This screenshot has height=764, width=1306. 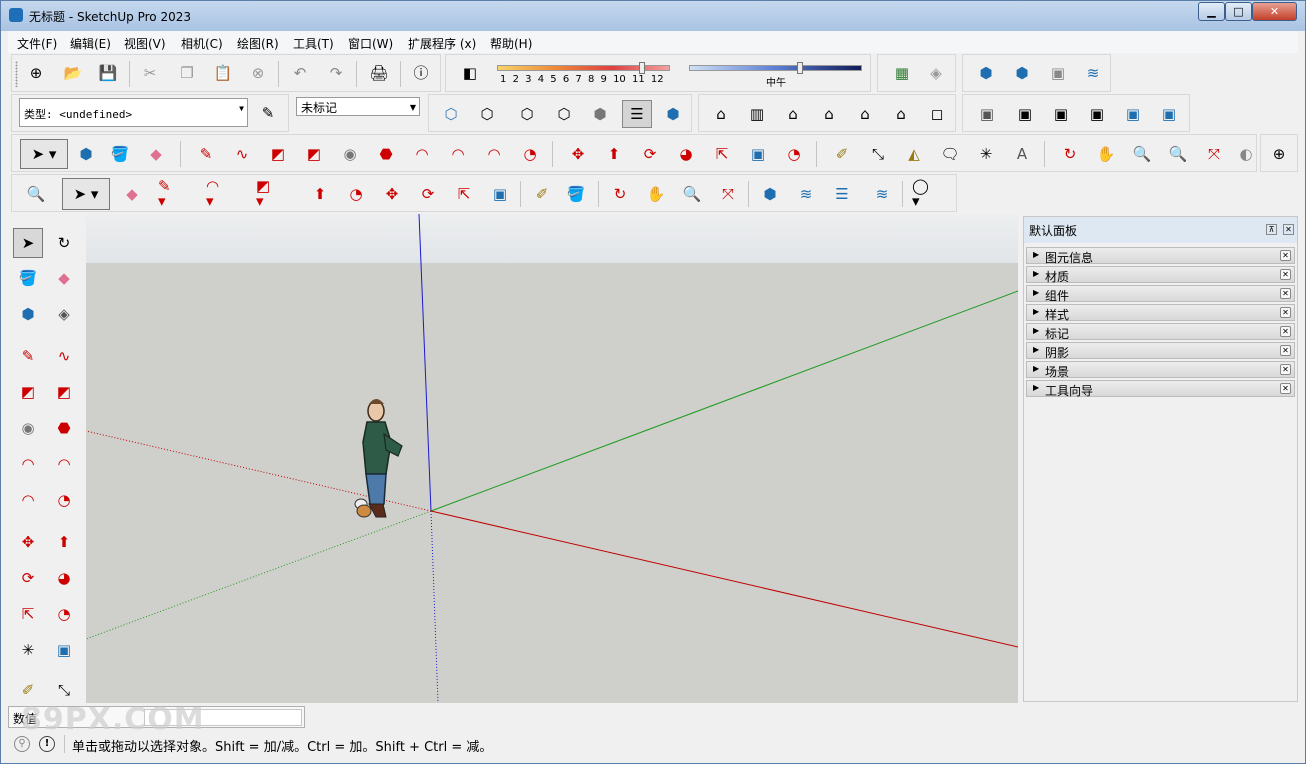 What do you see at coordinates (914, 154) in the screenshot?
I see `protractor-icon: ◭` at bounding box center [914, 154].